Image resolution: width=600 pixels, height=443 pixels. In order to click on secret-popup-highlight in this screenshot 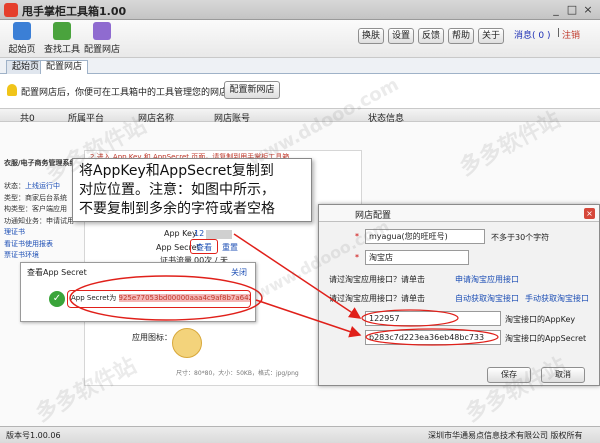, I will do `click(166, 298)`.